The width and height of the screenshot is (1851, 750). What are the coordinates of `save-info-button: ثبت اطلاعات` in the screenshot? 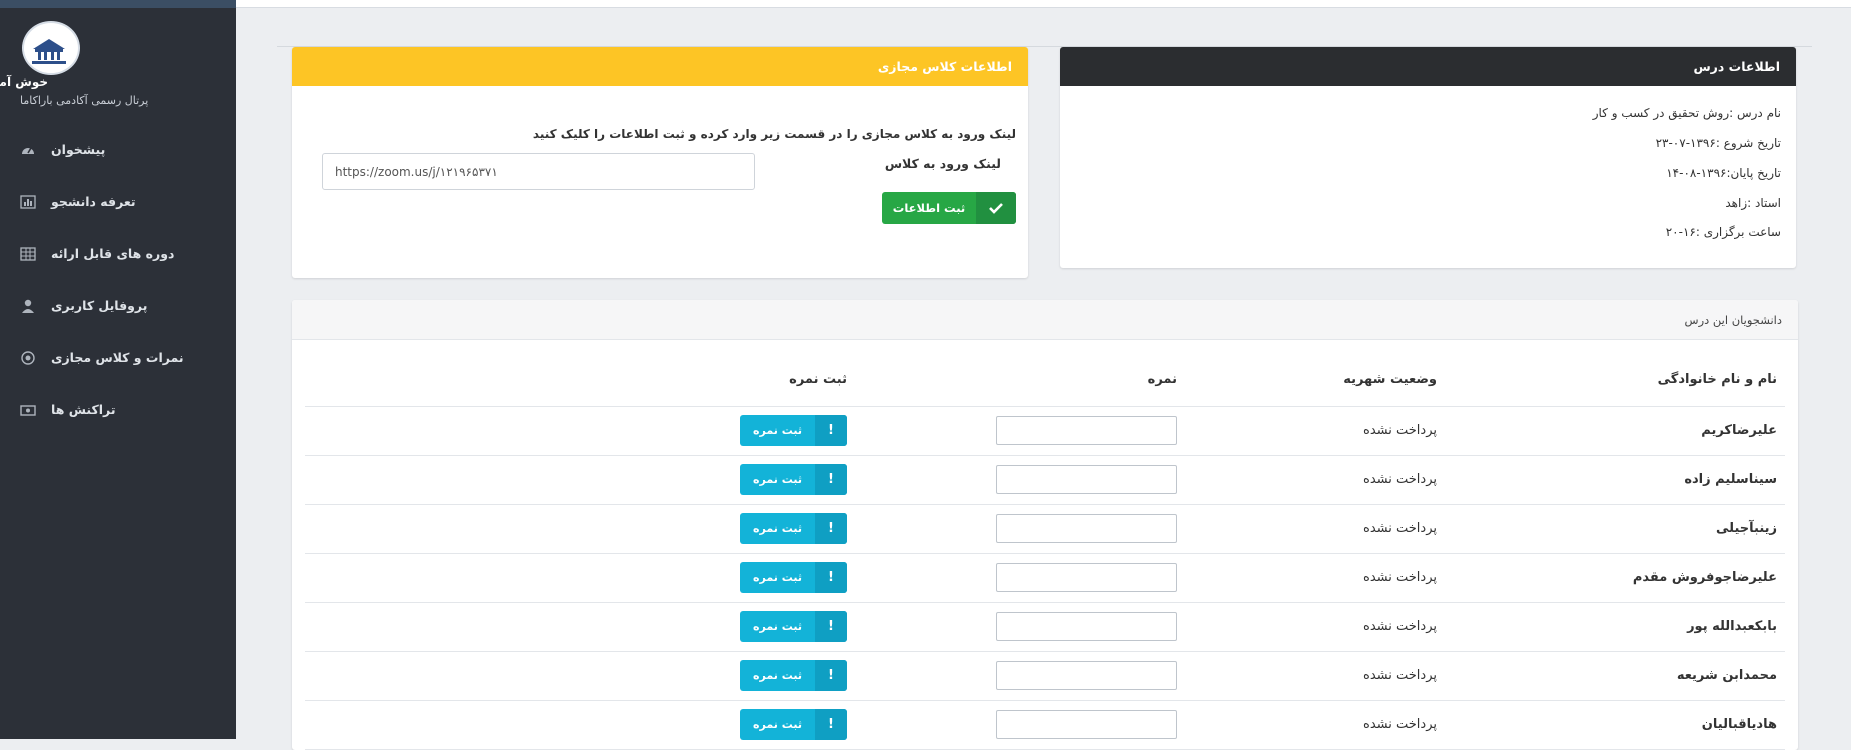 It's located at (949, 208).